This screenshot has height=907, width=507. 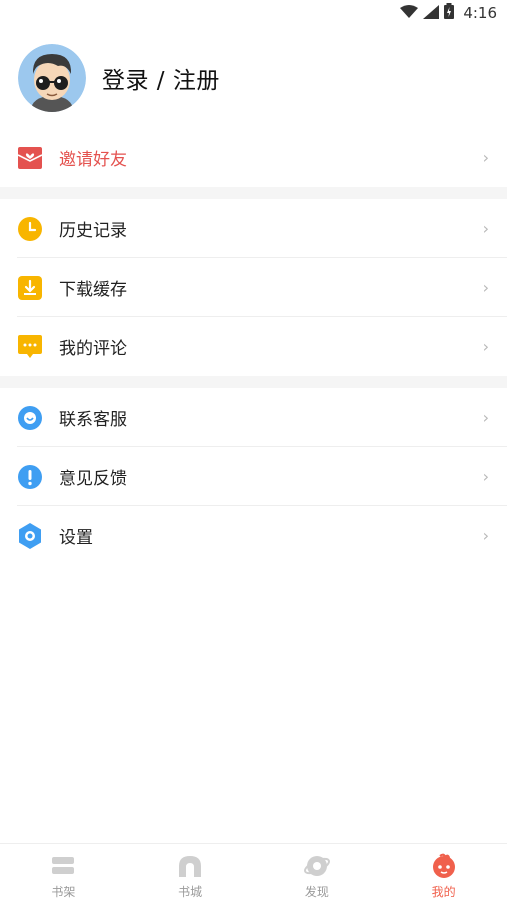 I want to click on menu-item-settings: 设置 ›, so click(x=253, y=535).